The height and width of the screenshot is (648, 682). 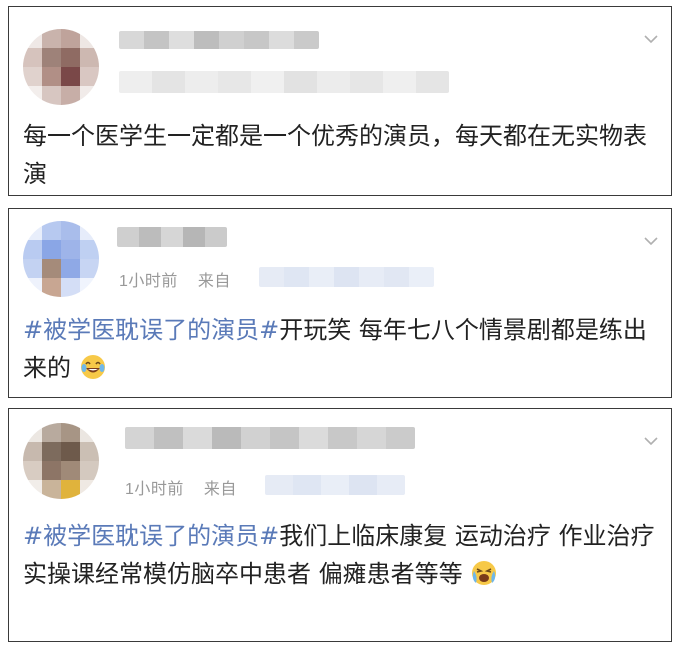 I want to click on laughing-crying-emoji, so click(x=93, y=367).